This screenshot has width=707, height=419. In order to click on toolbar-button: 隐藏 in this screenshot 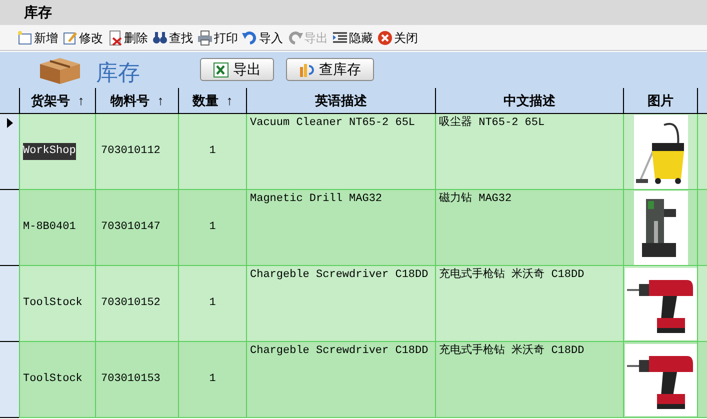, I will do `click(352, 37)`.